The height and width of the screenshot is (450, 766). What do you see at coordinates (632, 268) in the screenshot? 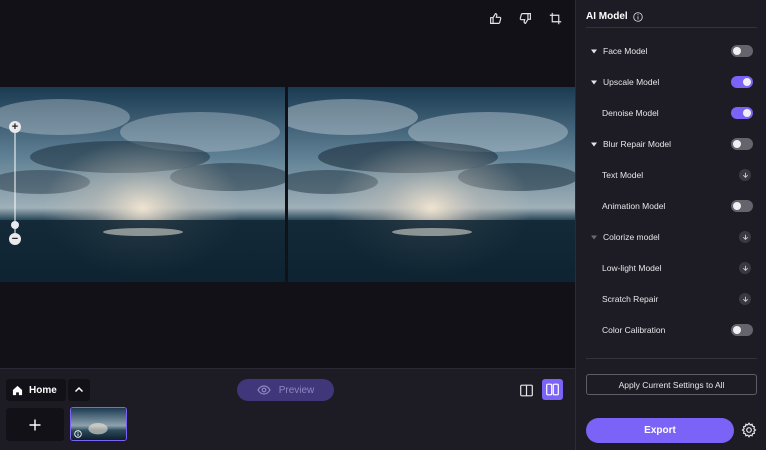
I see `model-label: Low-light Model` at bounding box center [632, 268].